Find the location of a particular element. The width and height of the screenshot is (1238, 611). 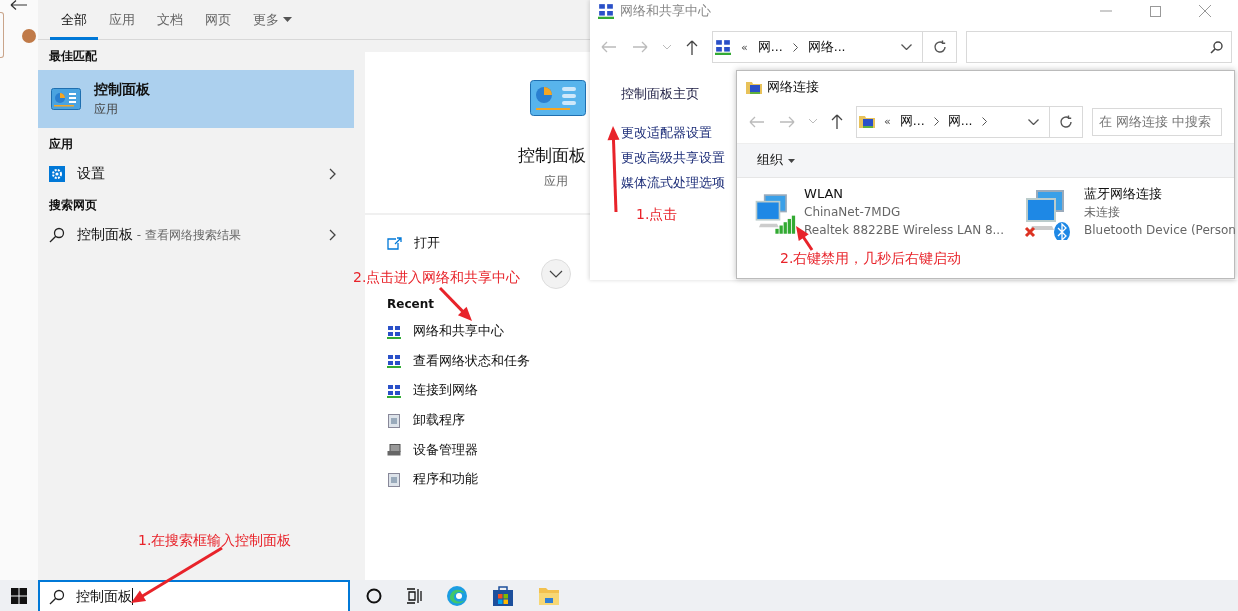

window-title: 网络连接 is located at coordinates (793, 87).